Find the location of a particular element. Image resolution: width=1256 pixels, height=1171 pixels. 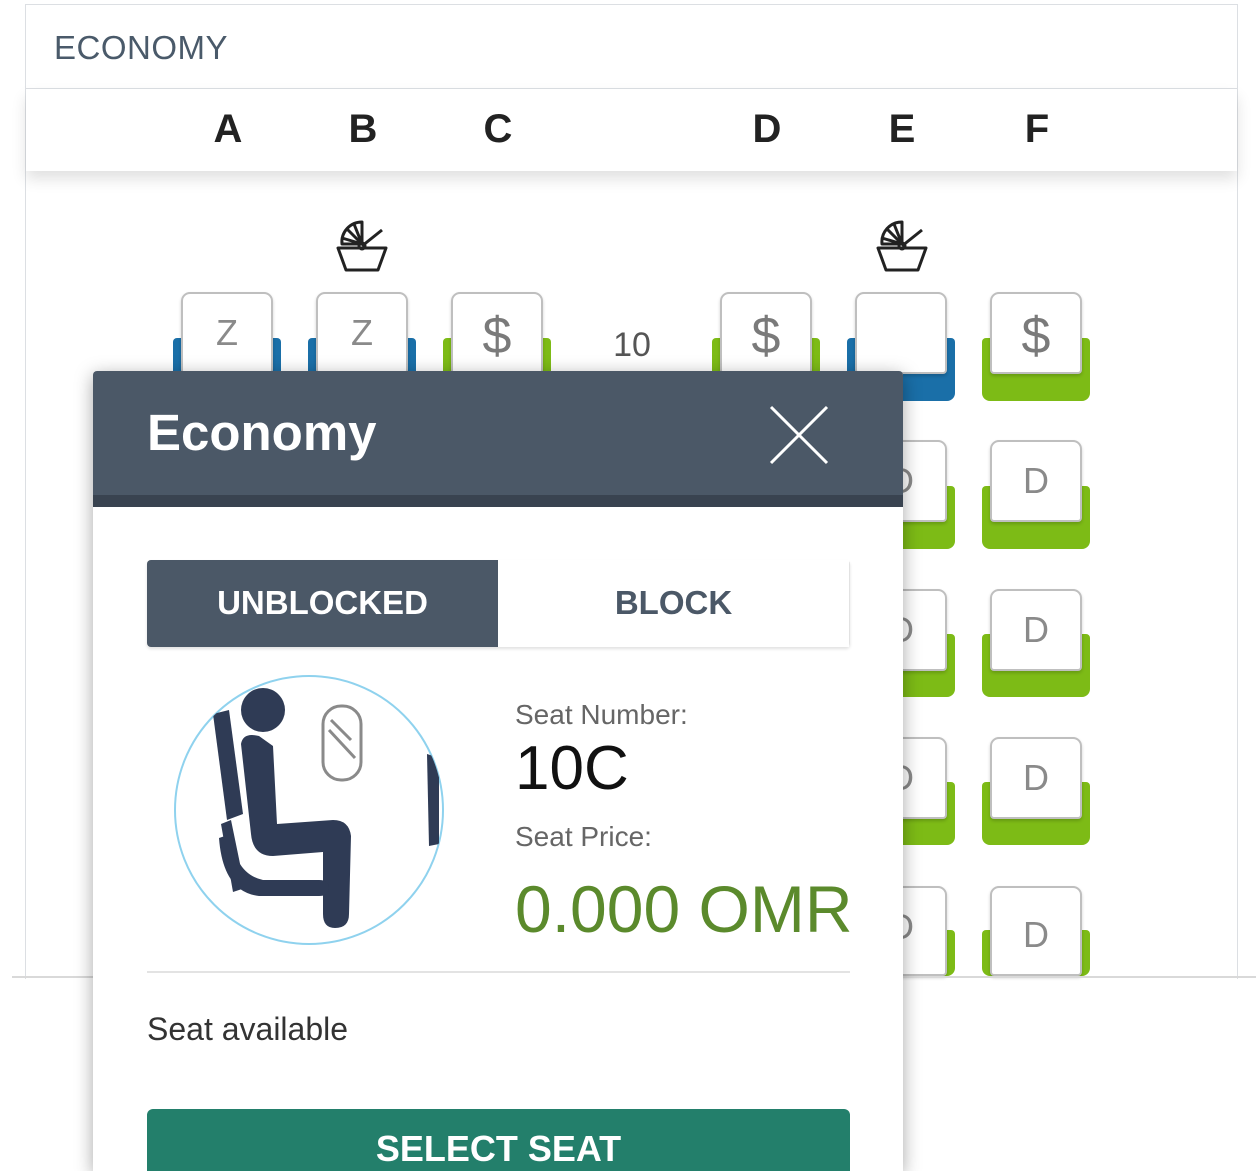

cabin-title: ECONOMY is located at coordinates (631, 47).